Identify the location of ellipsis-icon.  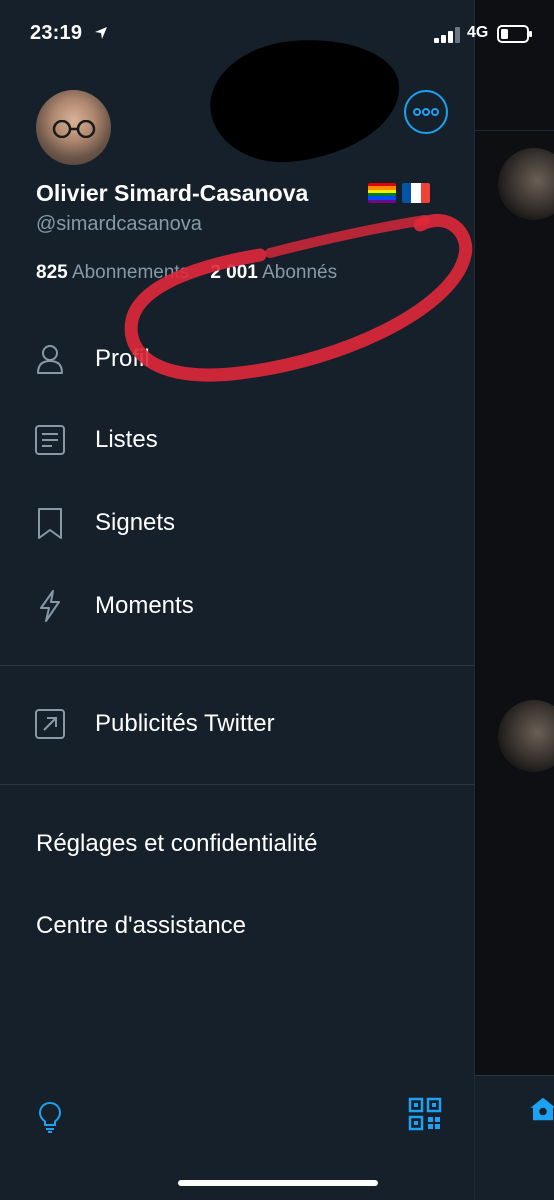
(426, 112).